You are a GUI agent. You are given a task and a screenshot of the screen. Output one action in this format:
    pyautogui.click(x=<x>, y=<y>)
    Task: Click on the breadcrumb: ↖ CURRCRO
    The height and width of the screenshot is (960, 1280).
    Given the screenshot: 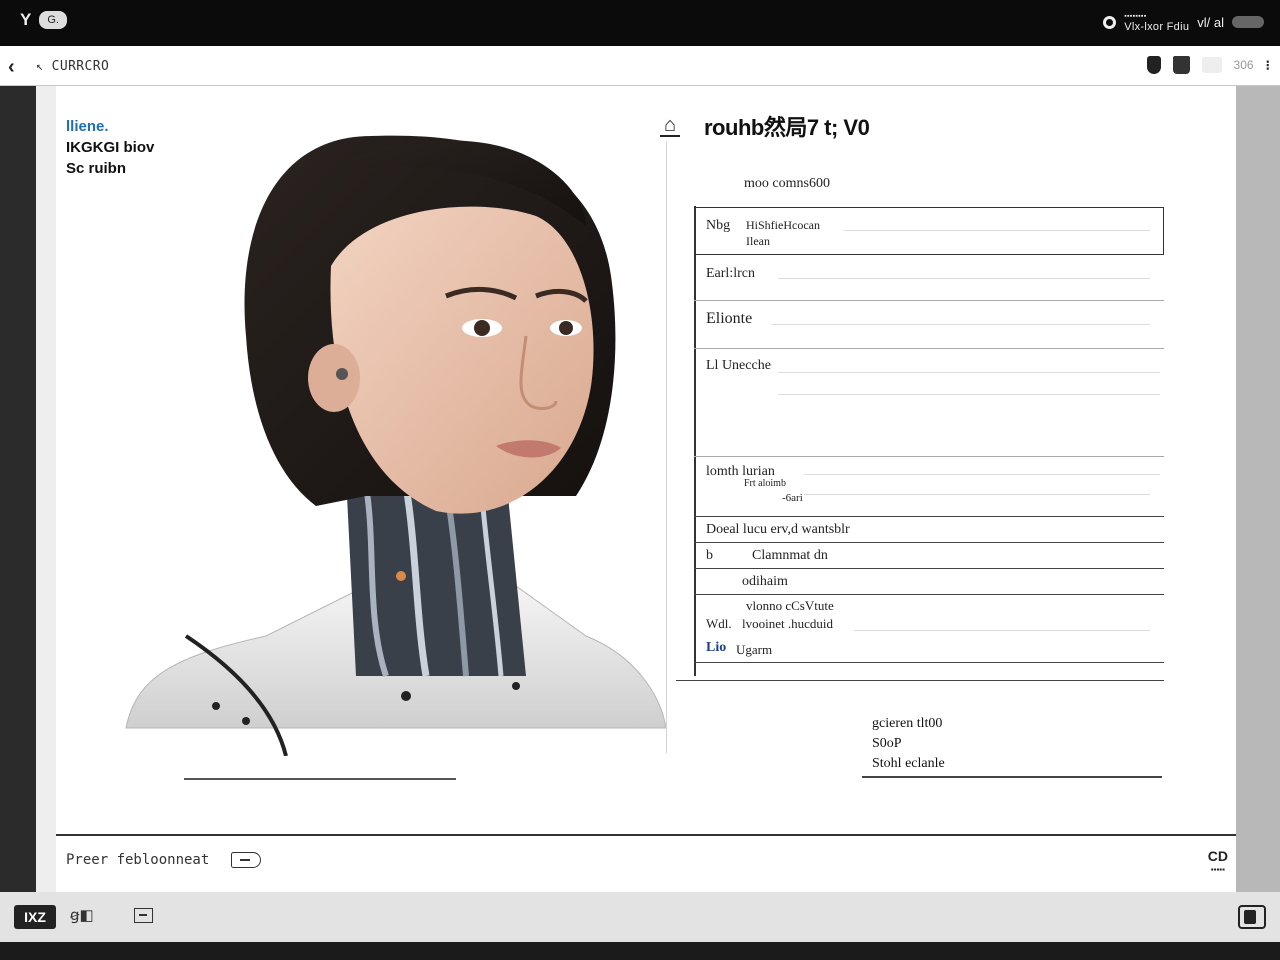 What is the action you would take?
    pyautogui.click(x=72, y=66)
    